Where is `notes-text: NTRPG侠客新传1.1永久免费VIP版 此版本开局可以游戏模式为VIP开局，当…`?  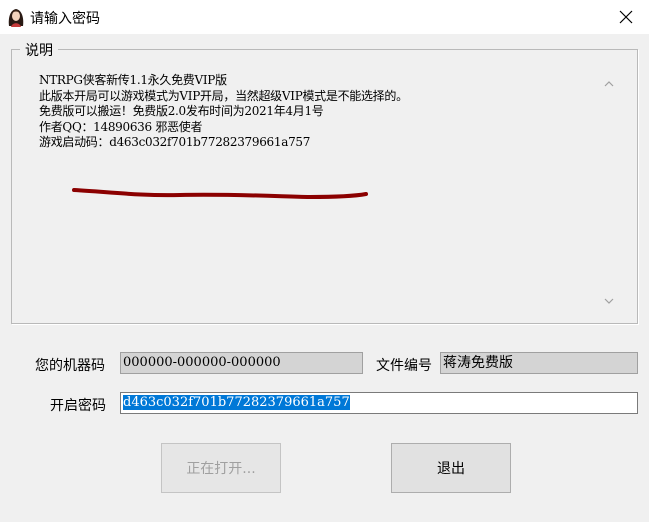
notes-text: NTRPG侠客新传1.1永久免费VIP版 此版本开局可以游戏模式为VIP开局，当… is located at coordinates (223, 112).